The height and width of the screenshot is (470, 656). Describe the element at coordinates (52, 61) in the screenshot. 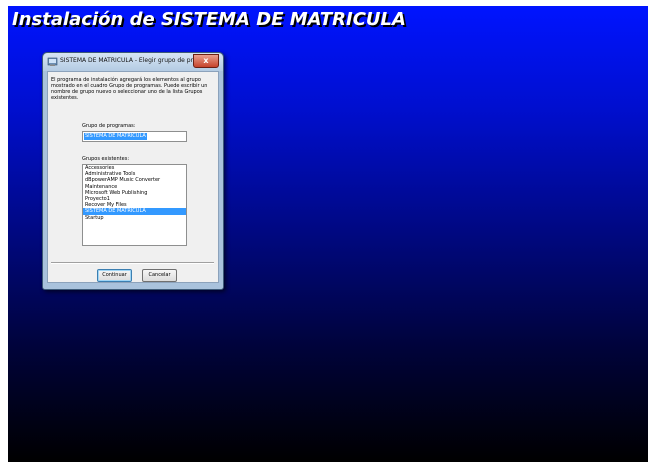

I see `setup-app-icon` at that location.